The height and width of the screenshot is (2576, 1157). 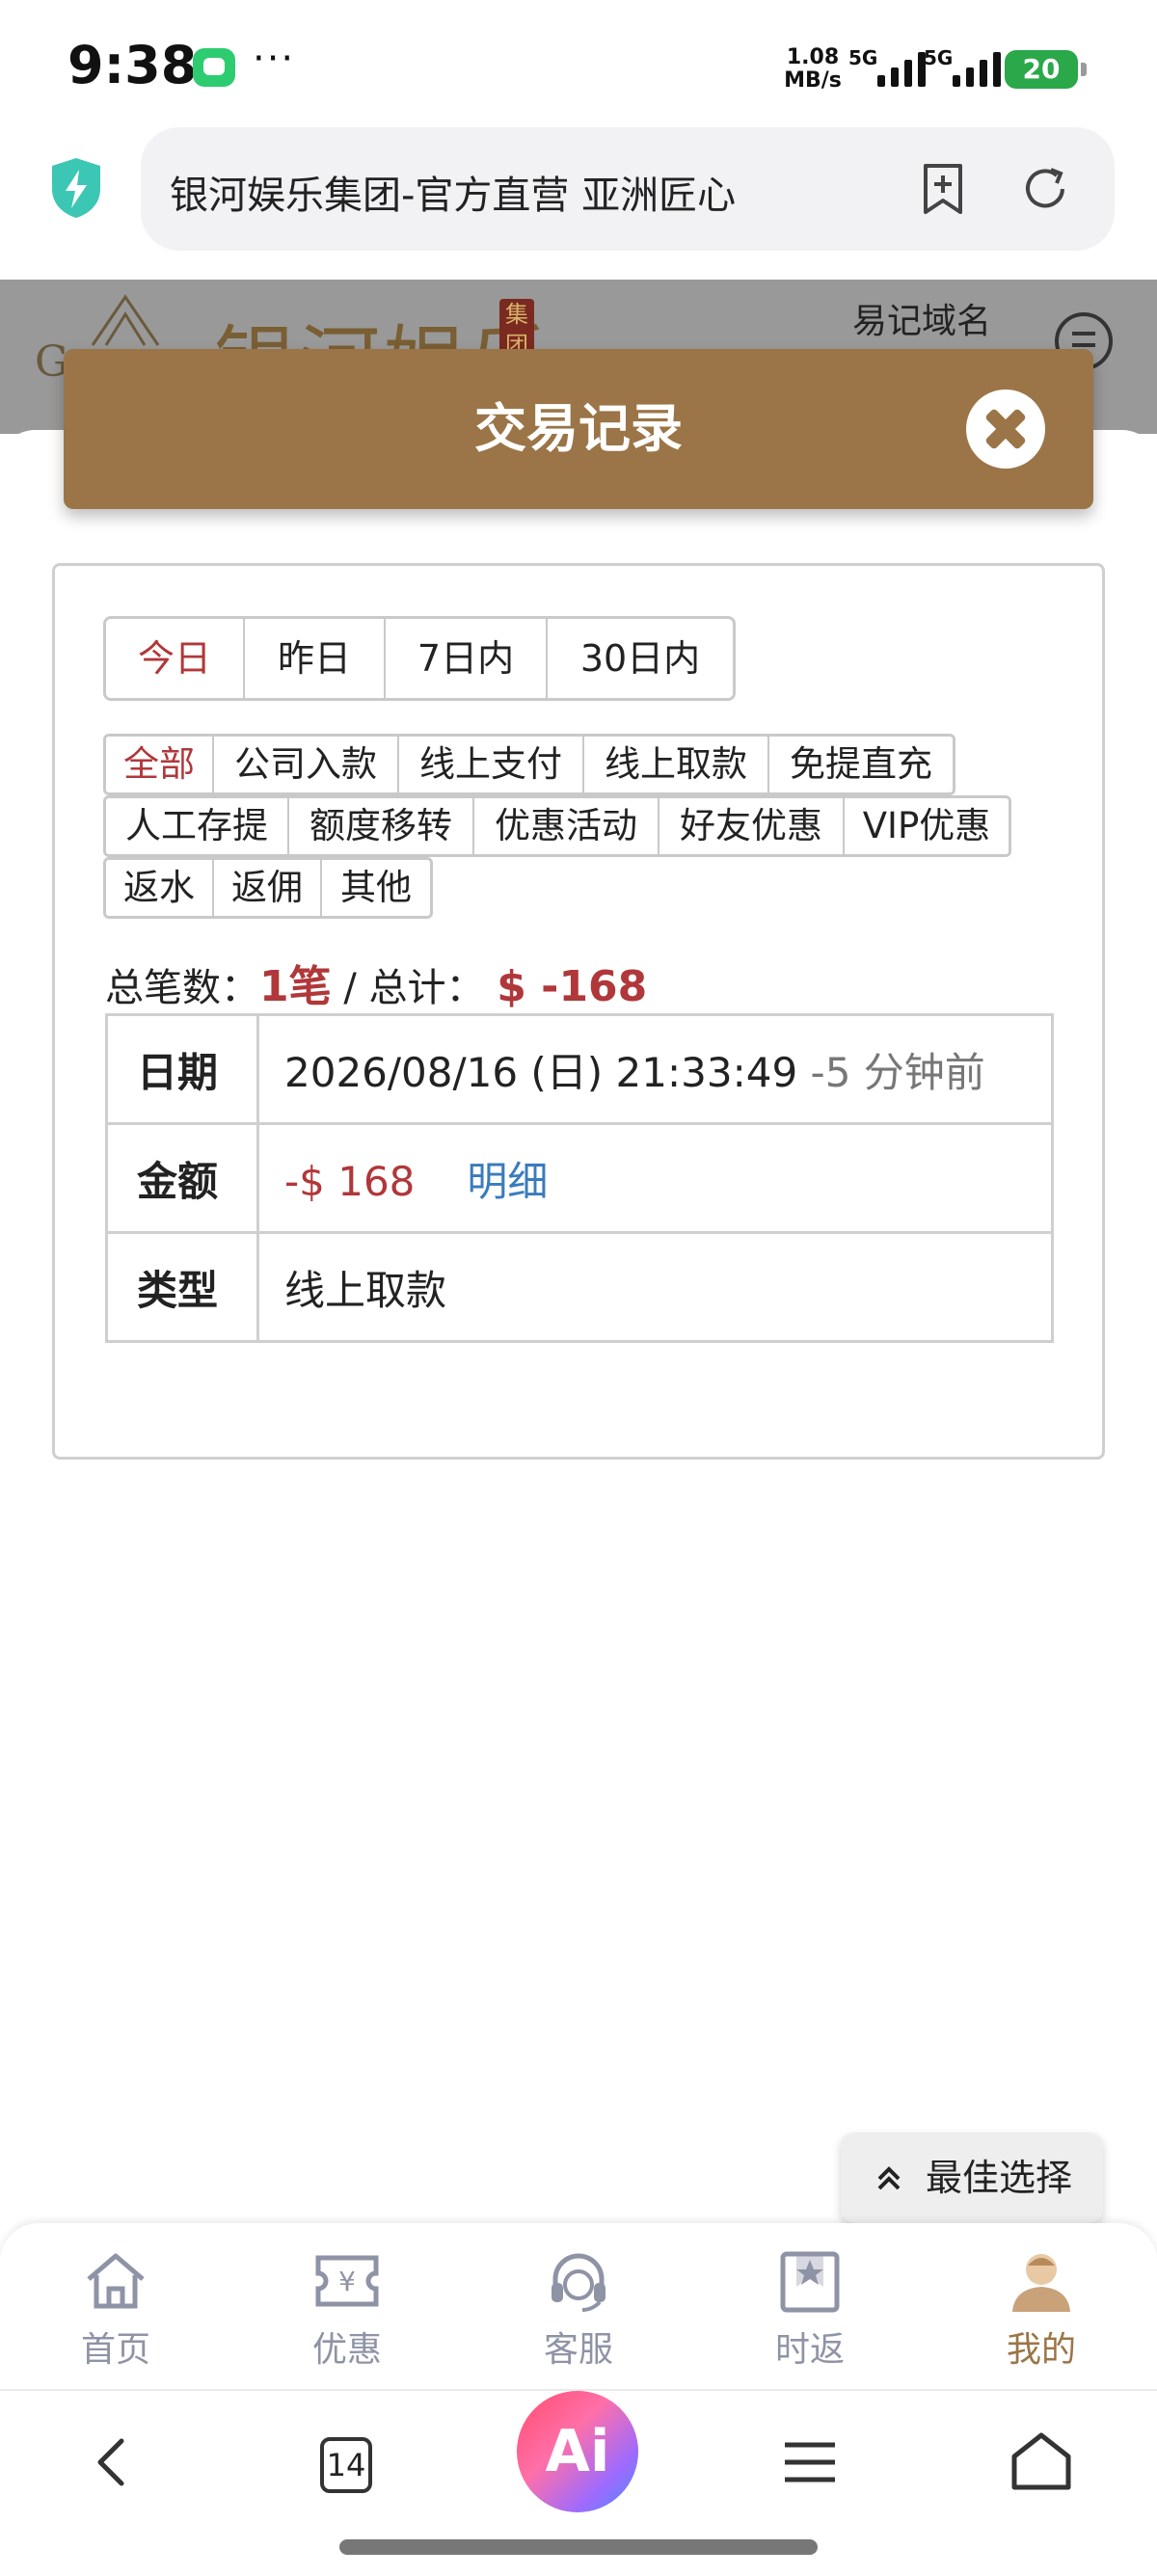 I want to click on date-cell: 2026/08/16 (日) 21:33:49 -5 分钟前, so click(x=655, y=1069).